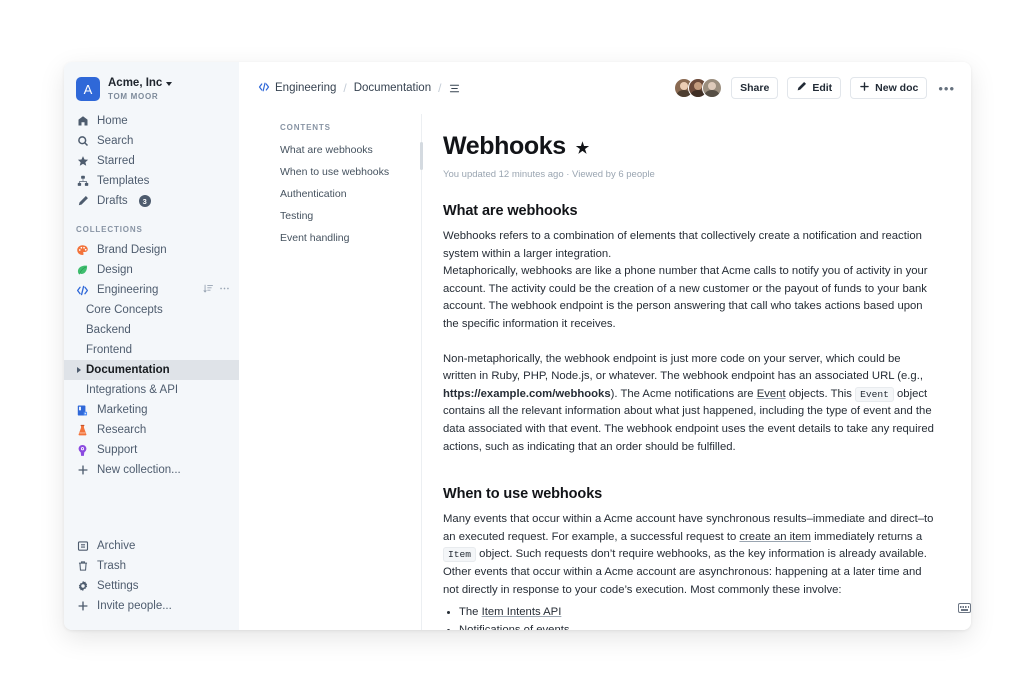  What do you see at coordinates (689, 146) in the screenshot?
I see `page-title: Webhooks ★` at bounding box center [689, 146].